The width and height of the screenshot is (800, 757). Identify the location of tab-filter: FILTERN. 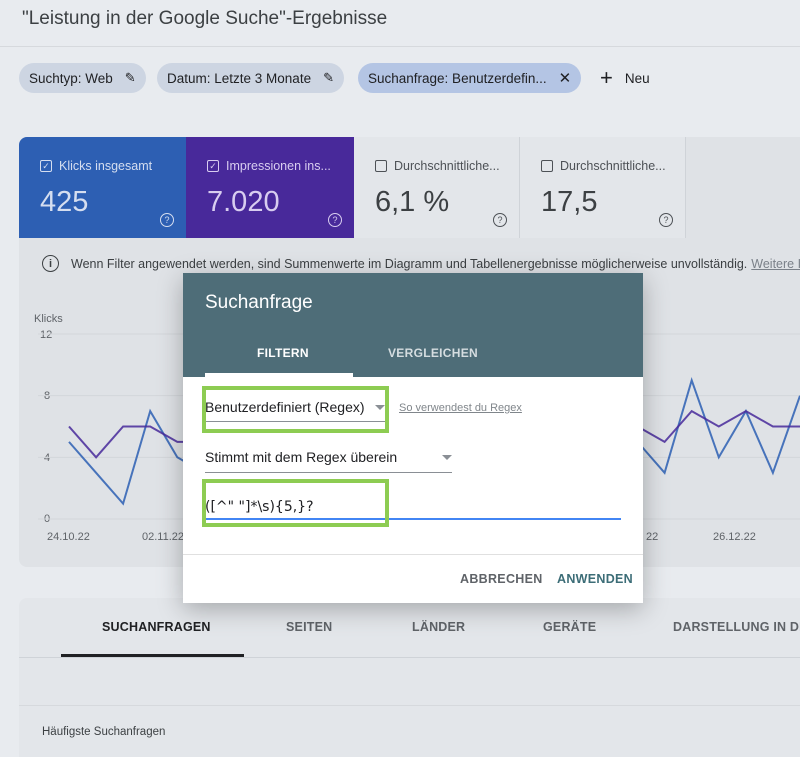
(283, 353).